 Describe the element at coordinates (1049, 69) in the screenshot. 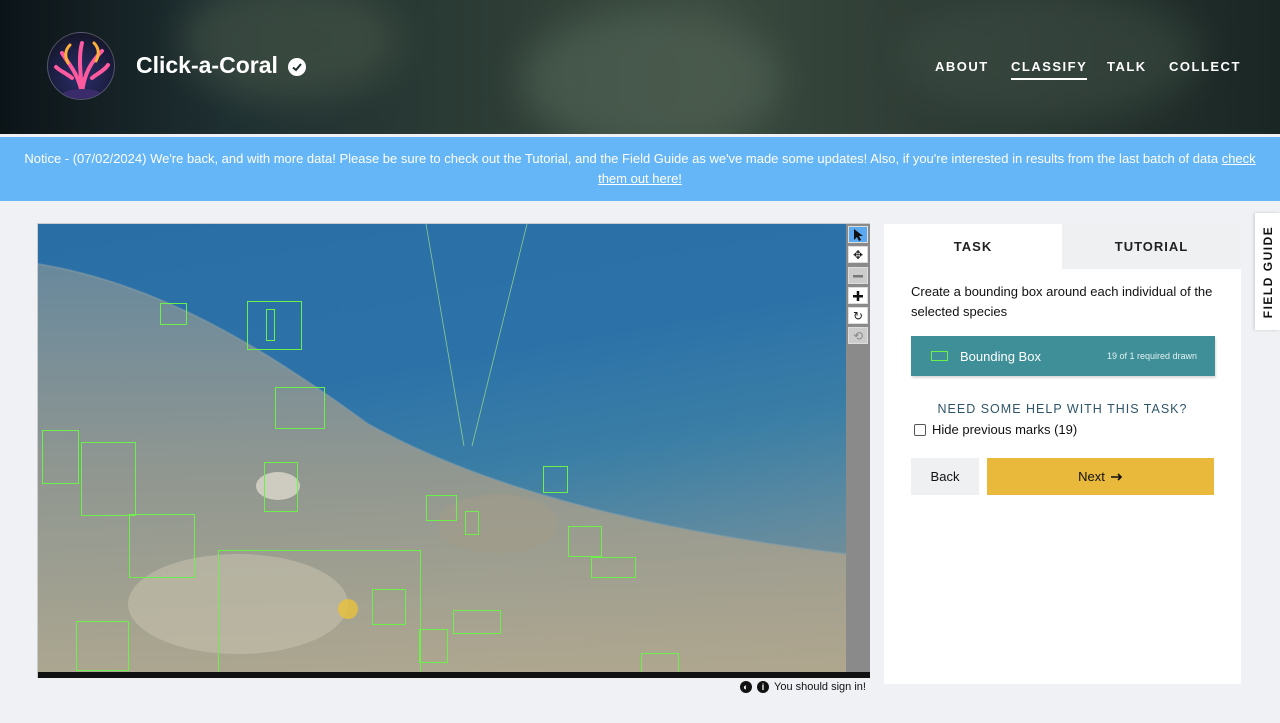

I see `nav-classify: CLASSIFY` at that location.